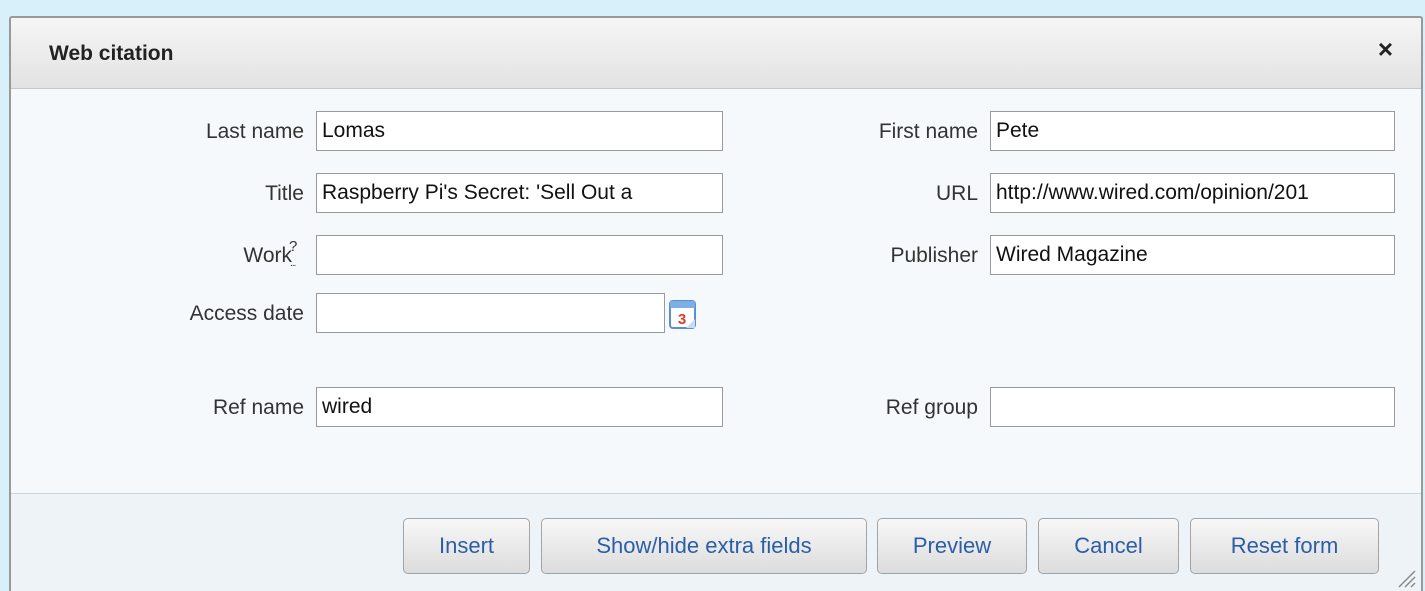  I want to click on ref-group-label: Ref group, so click(931, 407).